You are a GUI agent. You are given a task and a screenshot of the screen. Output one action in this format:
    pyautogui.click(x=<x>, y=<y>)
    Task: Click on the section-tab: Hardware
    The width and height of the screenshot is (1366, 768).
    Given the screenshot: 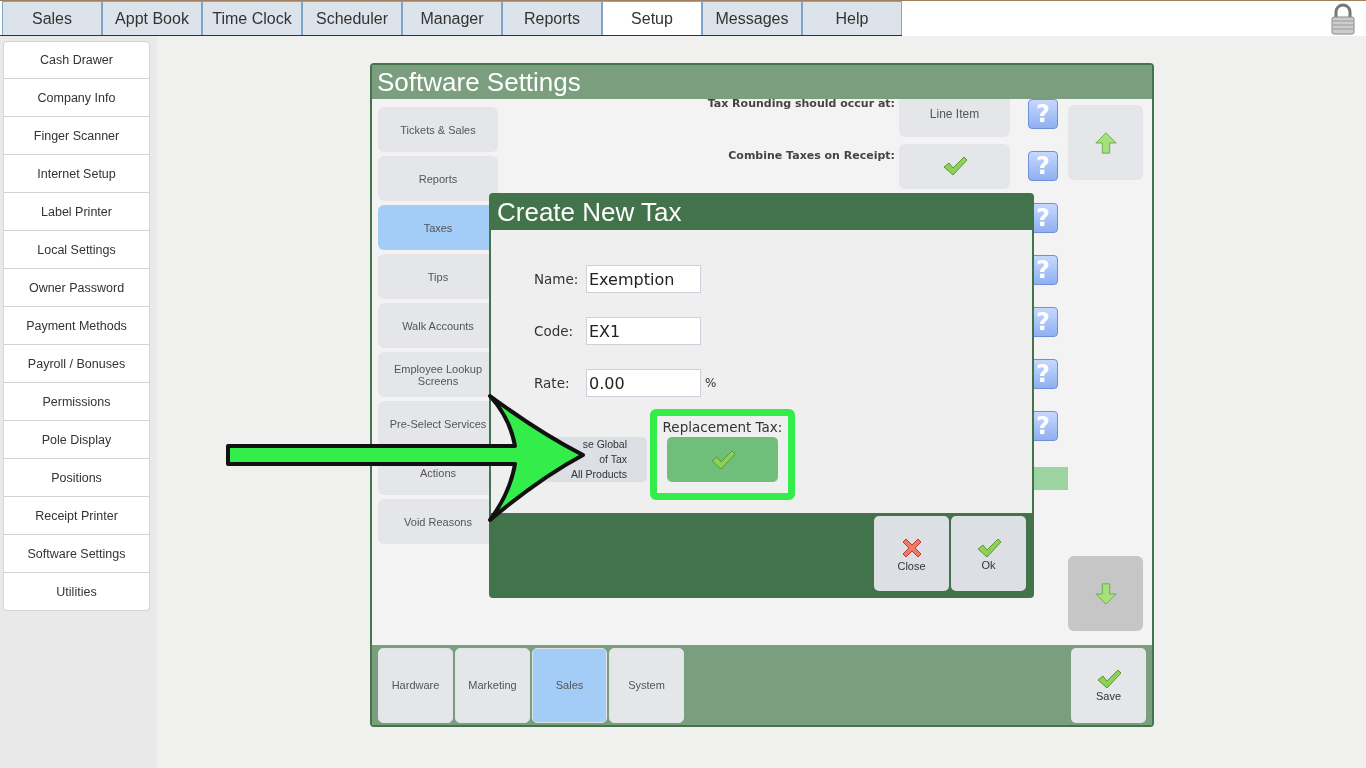 What is the action you would take?
    pyautogui.click(x=415, y=685)
    